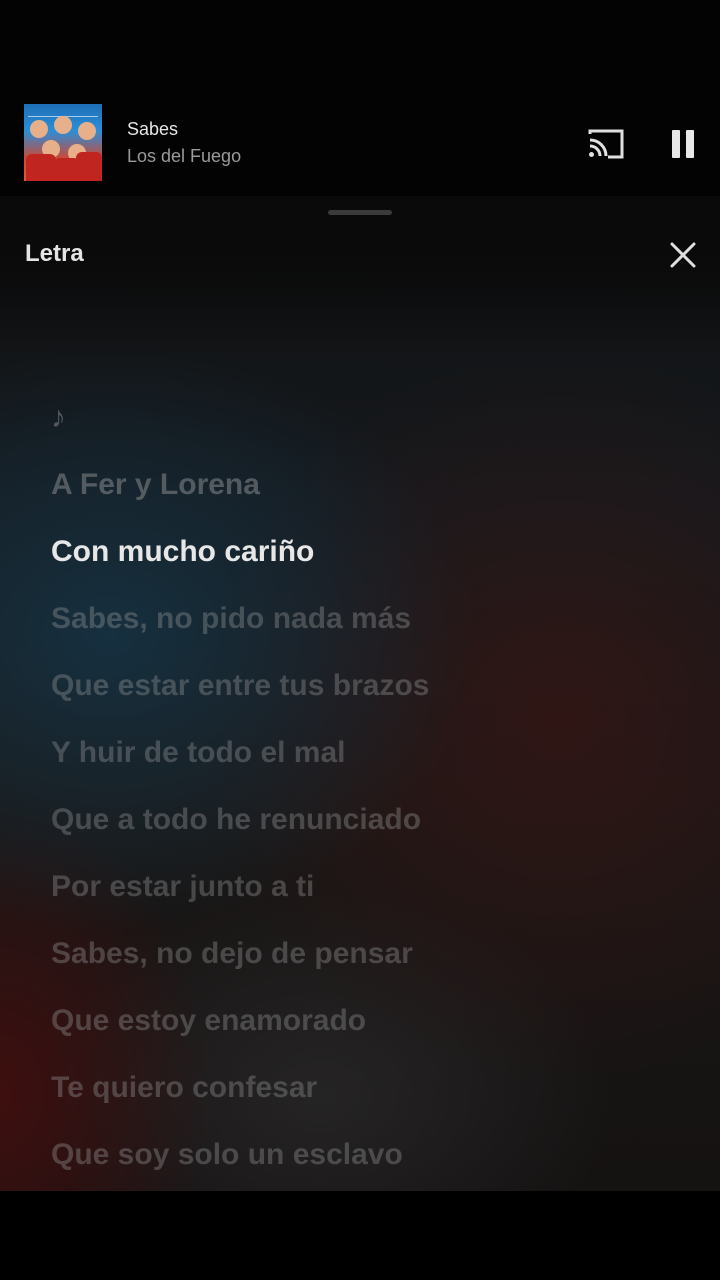 The height and width of the screenshot is (1280, 720). Describe the element at coordinates (371, 551) in the screenshot. I see `lyric-line: Con mucho cariño` at that location.